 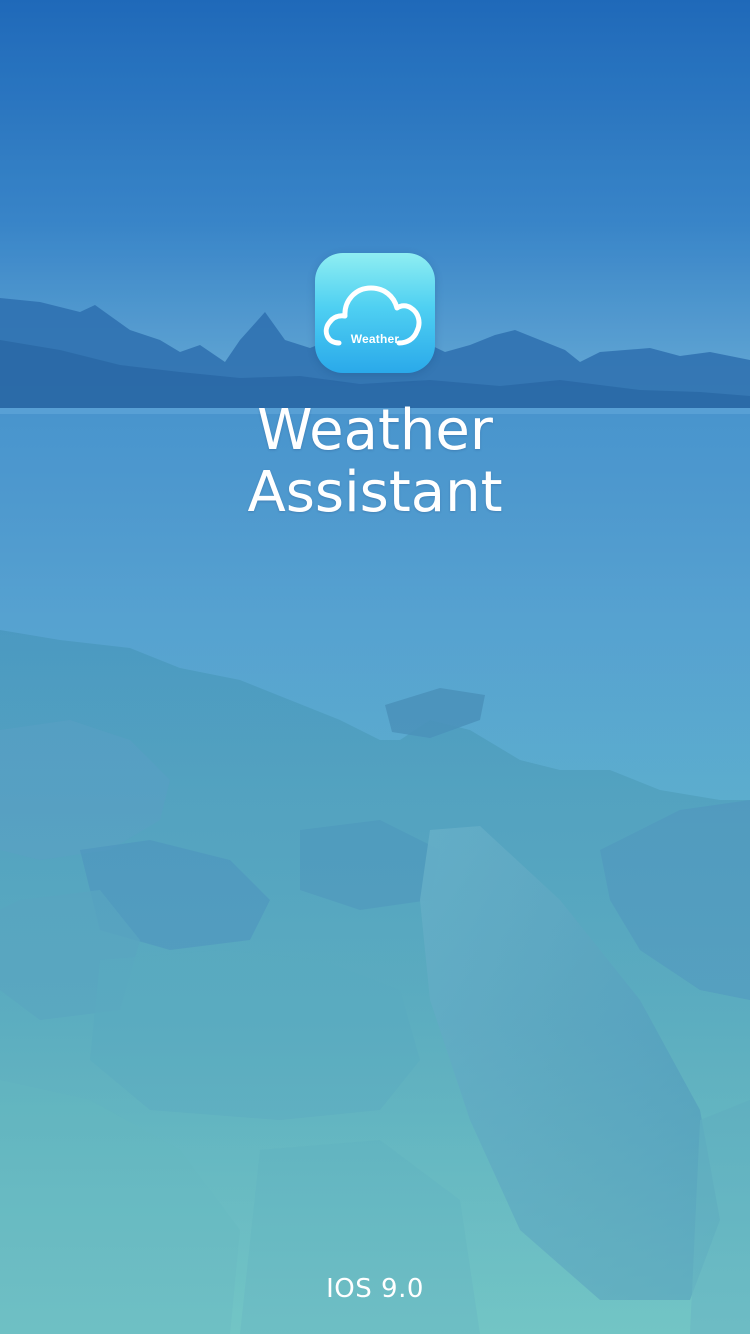 I want to click on app-icon: Weather, so click(x=375, y=313).